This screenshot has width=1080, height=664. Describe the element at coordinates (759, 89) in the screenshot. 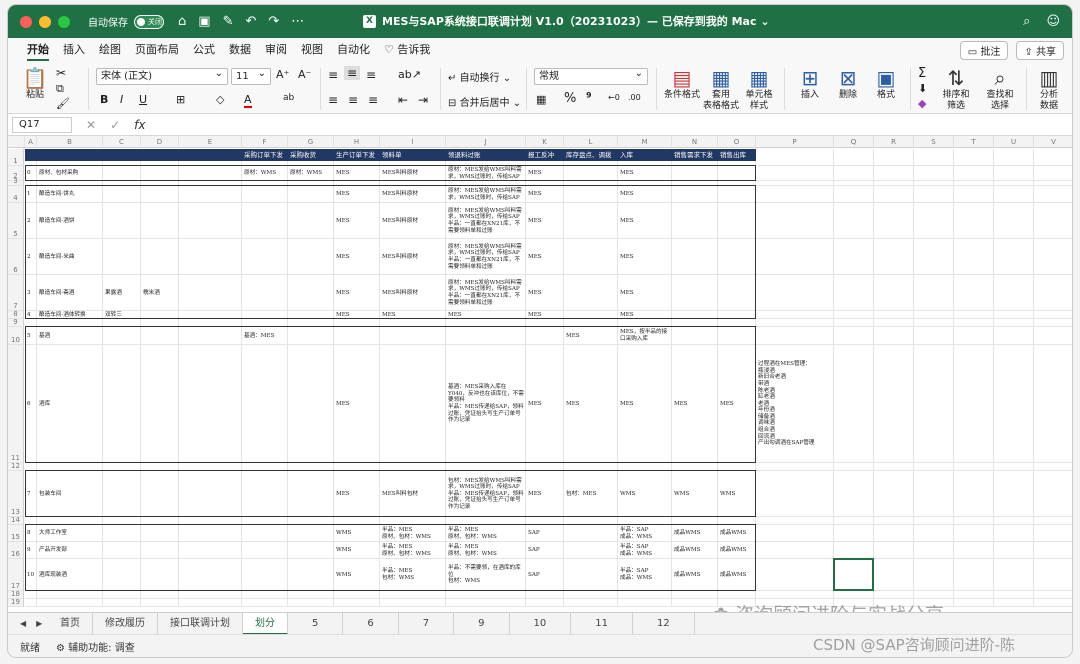

I see `cell-styles-button: ▦ 单元格 样式` at that location.